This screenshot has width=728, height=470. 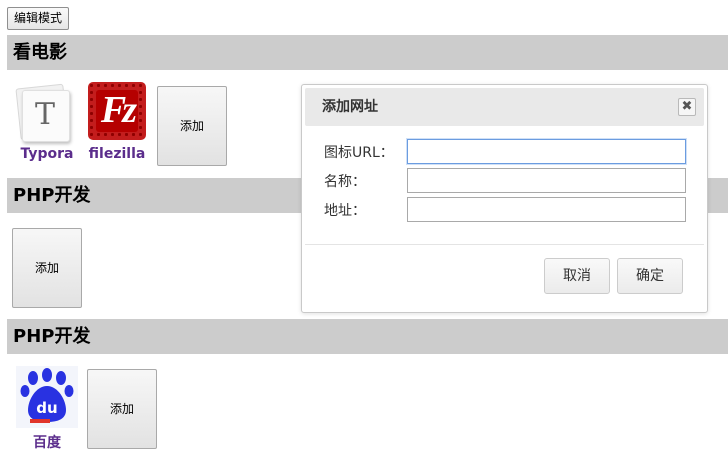 I want to click on icon-url-input, so click(x=546, y=151).